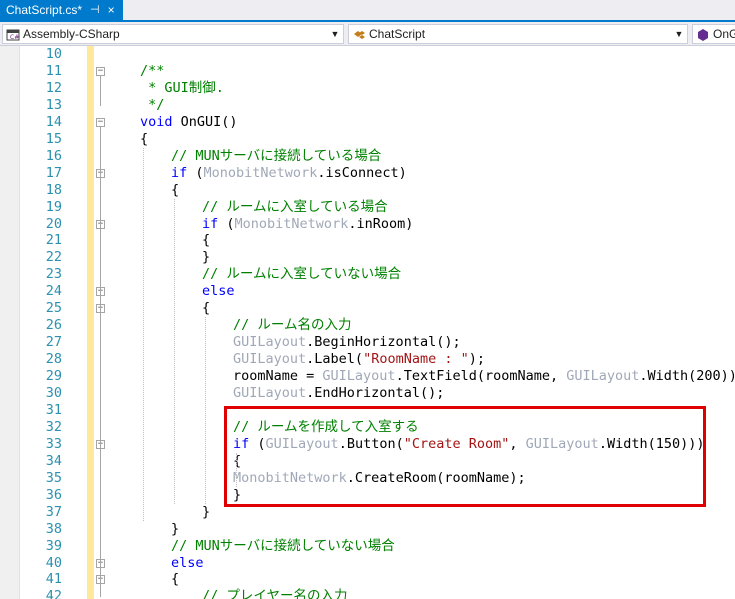 The width and height of the screenshot is (735, 599). What do you see at coordinates (53, 528) in the screenshot?
I see `line-number: 38` at bounding box center [53, 528].